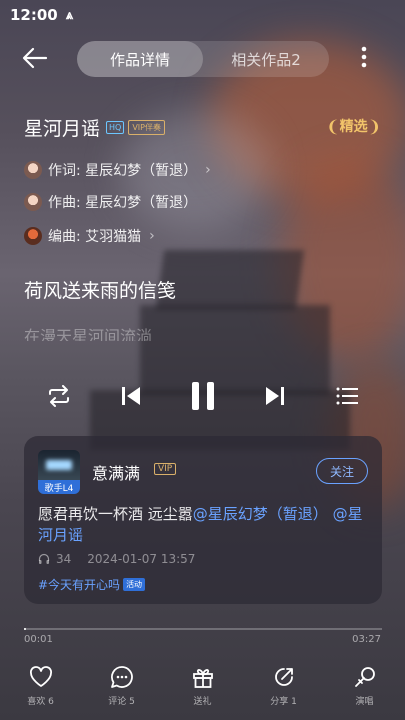 The image size is (405, 720). Describe the element at coordinates (123, 203) in the screenshot. I see `credit-label: 作曲: 星辰幻梦（暂退）` at that location.